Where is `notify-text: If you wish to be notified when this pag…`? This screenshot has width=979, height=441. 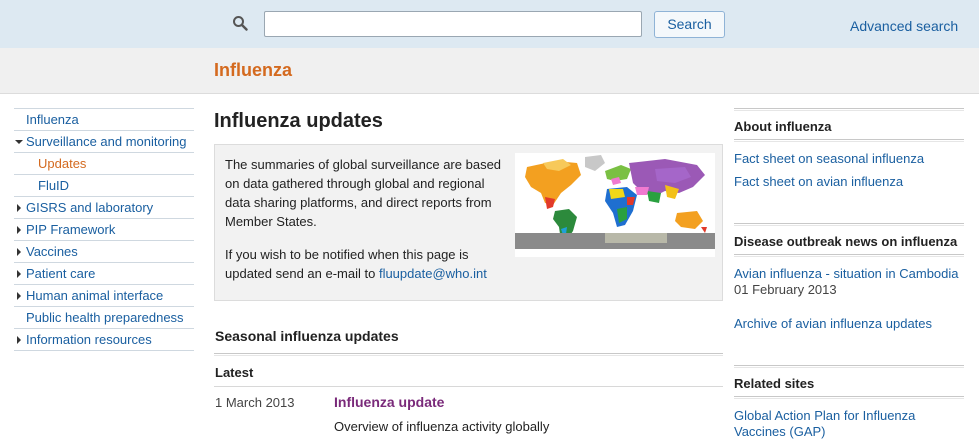 notify-text: If you wish to be notified when this pag… is located at coordinates (365, 264).